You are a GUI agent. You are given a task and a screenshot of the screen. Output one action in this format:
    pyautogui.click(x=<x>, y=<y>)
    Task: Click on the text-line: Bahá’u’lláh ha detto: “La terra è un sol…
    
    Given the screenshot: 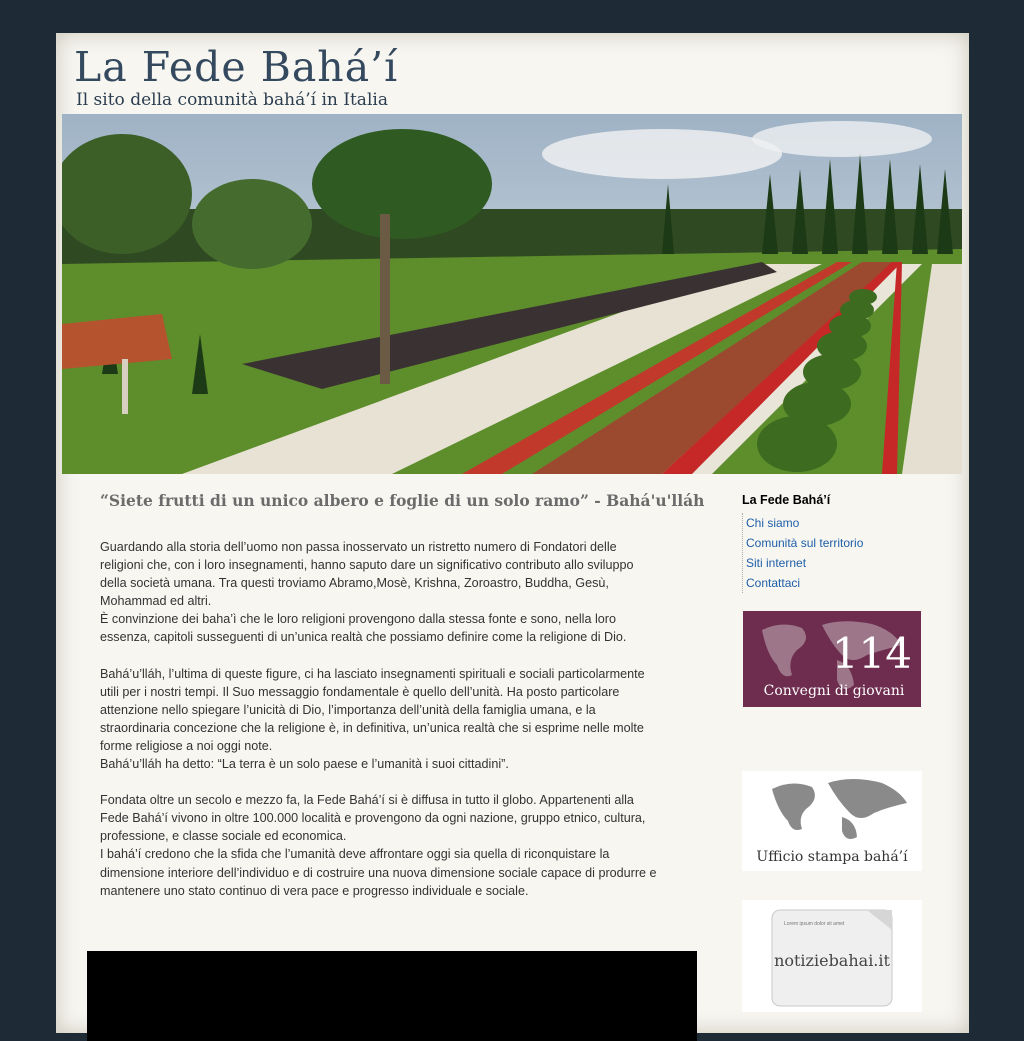 What is the action you would take?
    pyautogui.click(x=304, y=764)
    